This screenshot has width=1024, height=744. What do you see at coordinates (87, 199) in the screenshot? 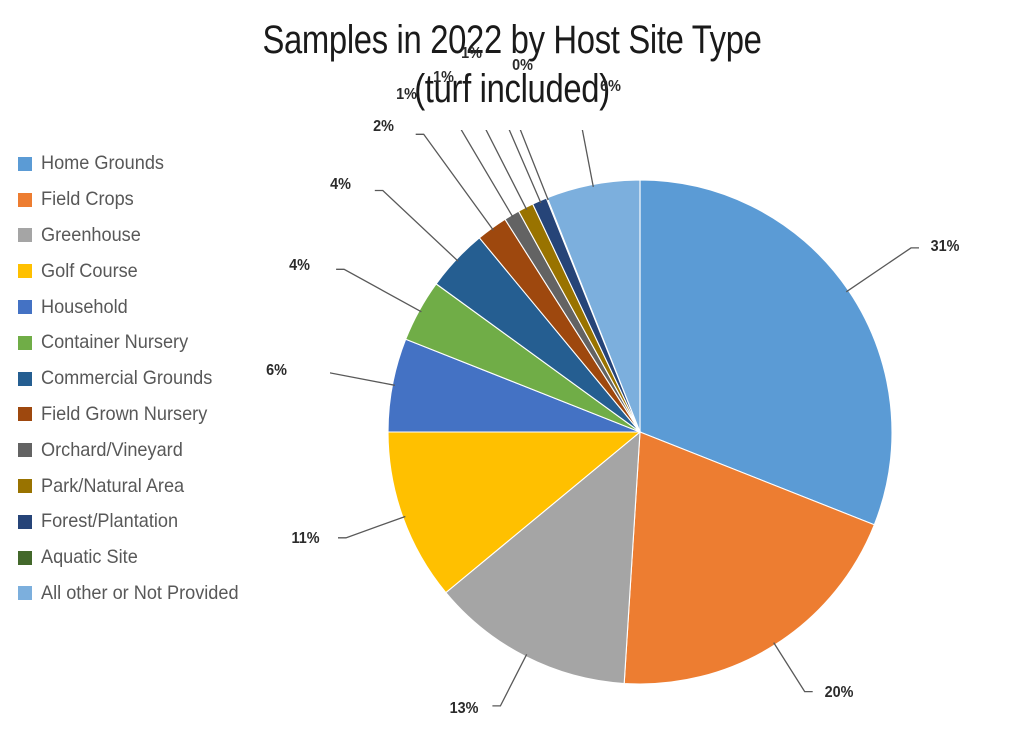
I see `legend-item-label: Field Crops` at bounding box center [87, 199].